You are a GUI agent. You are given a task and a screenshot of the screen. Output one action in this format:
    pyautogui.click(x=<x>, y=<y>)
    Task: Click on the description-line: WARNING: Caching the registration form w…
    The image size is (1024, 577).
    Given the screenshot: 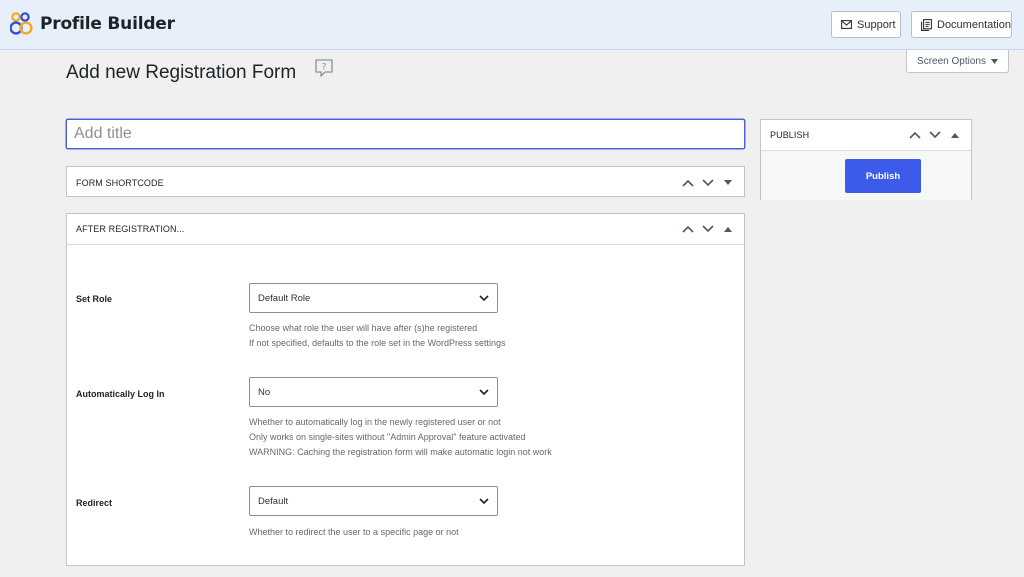 What is the action you would take?
    pyautogui.click(x=400, y=452)
    